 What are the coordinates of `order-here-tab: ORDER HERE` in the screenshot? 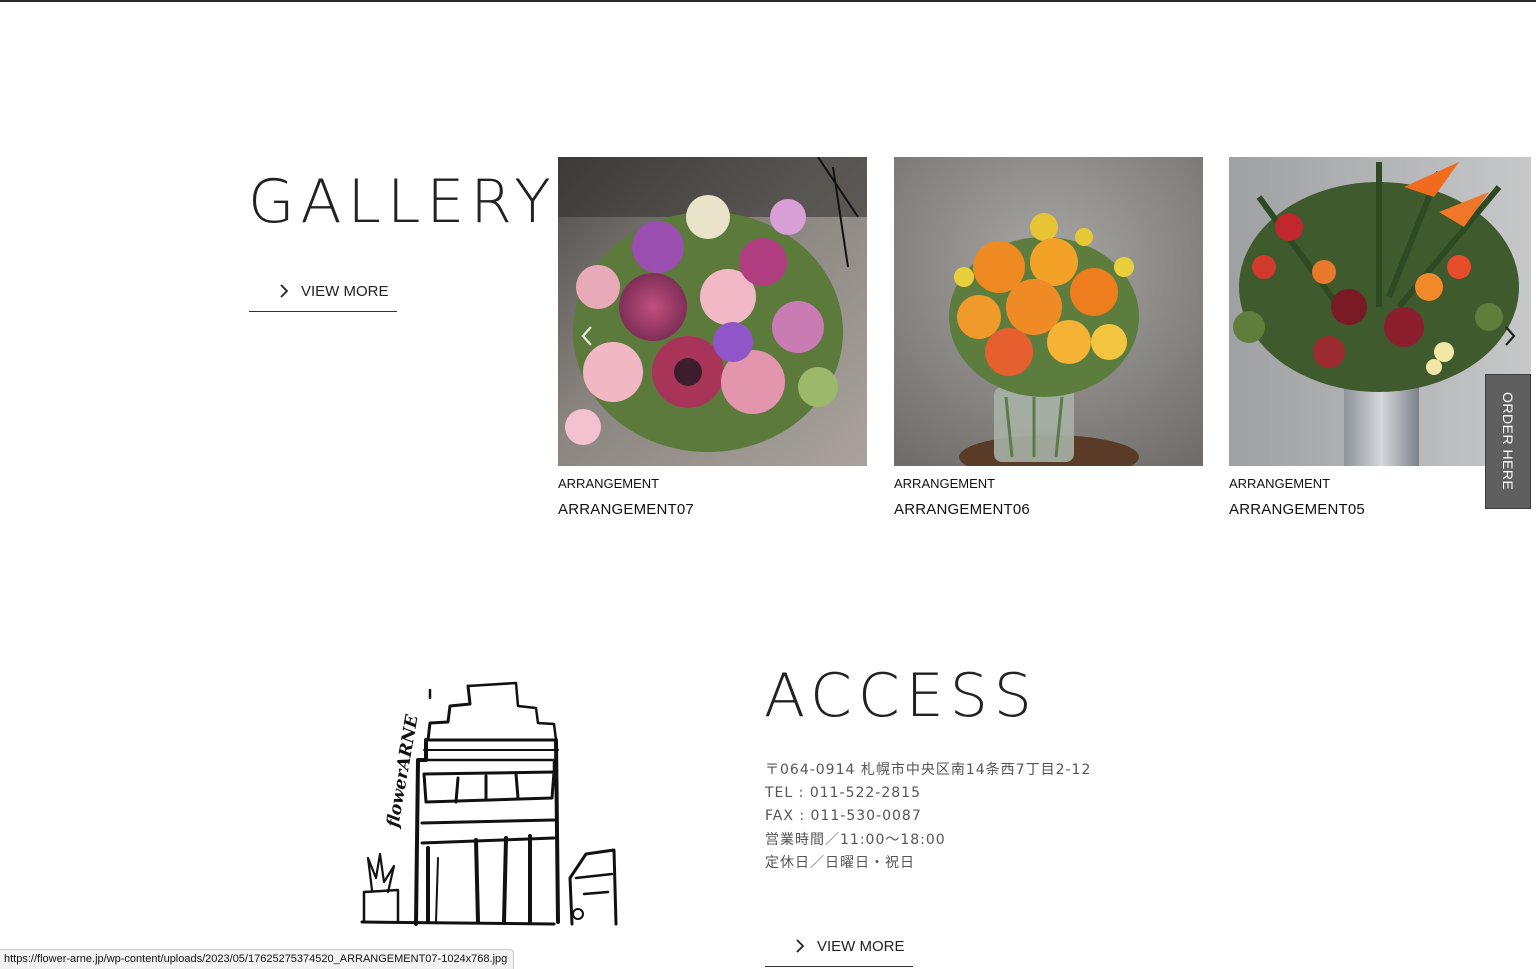 It's located at (1508, 441).